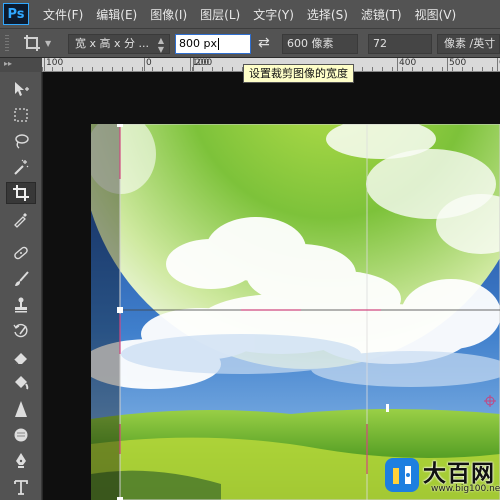 The width and height of the screenshot is (500, 500). Describe the element at coordinates (160, 45) in the screenshot. I see `select-arrows-icon: ▲ ▼` at that location.